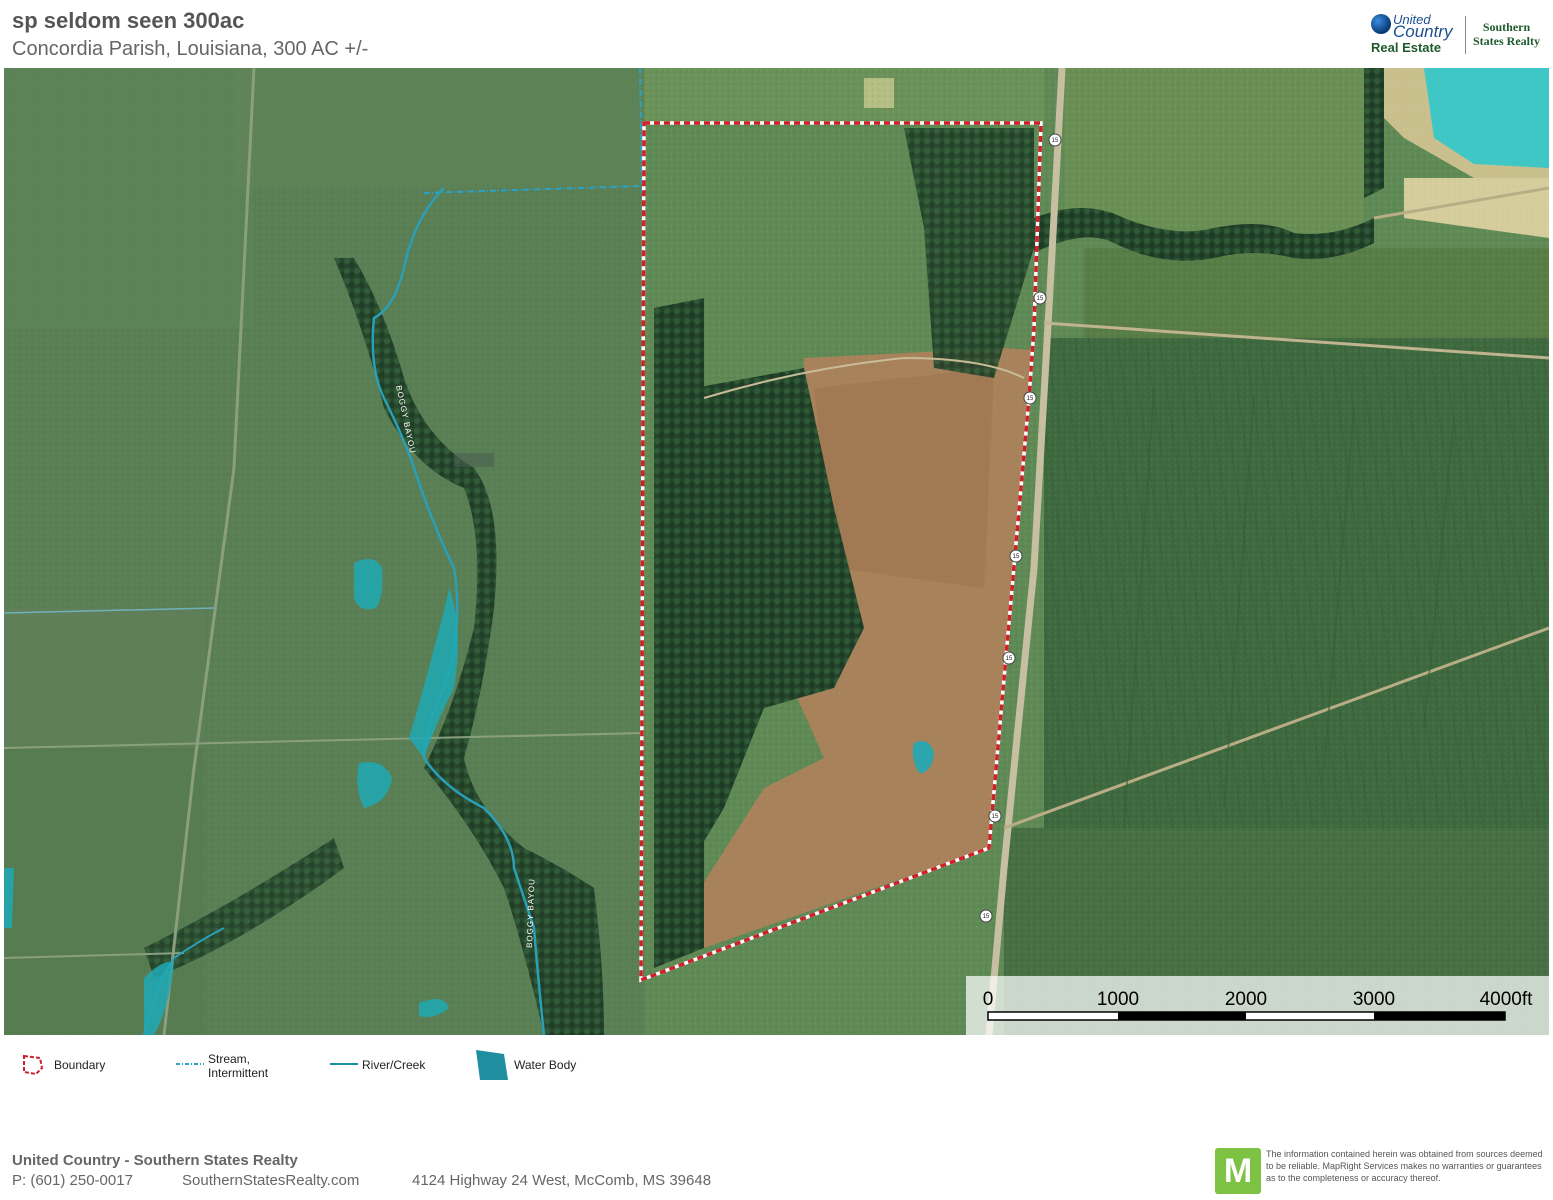  Describe the element at coordinates (390, 1066) in the screenshot. I see `legend-item-river-creek: River/Creek` at that location.